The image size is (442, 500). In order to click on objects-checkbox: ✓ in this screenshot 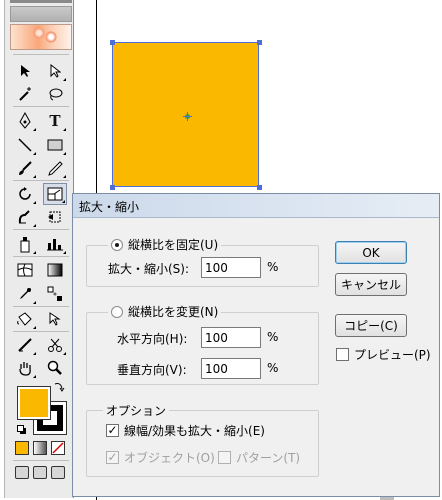, I will do `click(112, 457)`.